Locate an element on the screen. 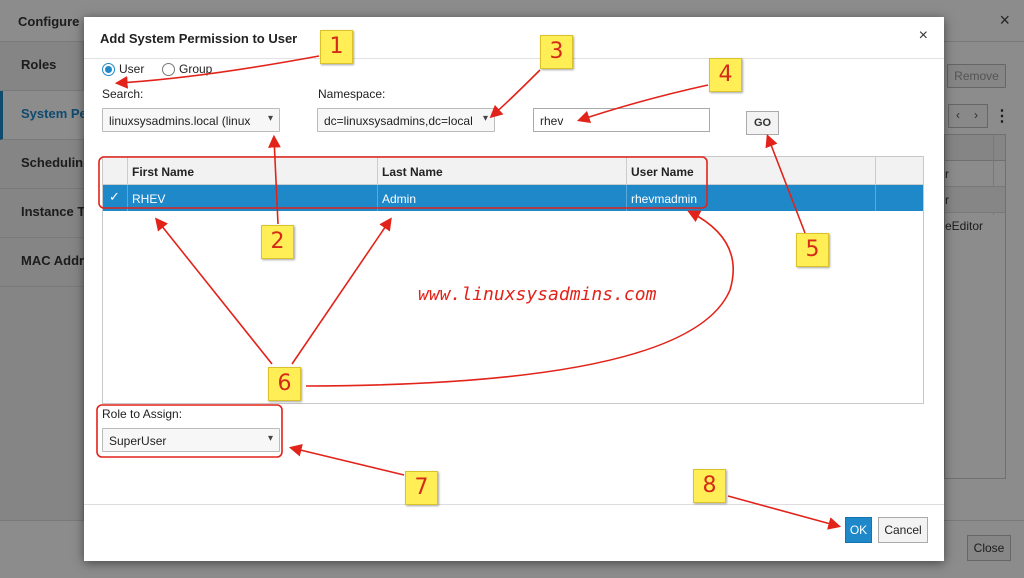  select-column-header is located at coordinates (115, 171).